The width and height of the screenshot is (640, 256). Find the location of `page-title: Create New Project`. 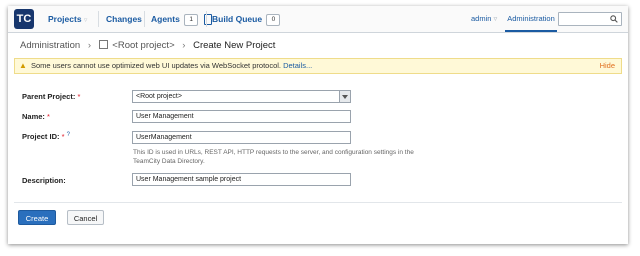

page-title: Create New Project is located at coordinates (234, 45).